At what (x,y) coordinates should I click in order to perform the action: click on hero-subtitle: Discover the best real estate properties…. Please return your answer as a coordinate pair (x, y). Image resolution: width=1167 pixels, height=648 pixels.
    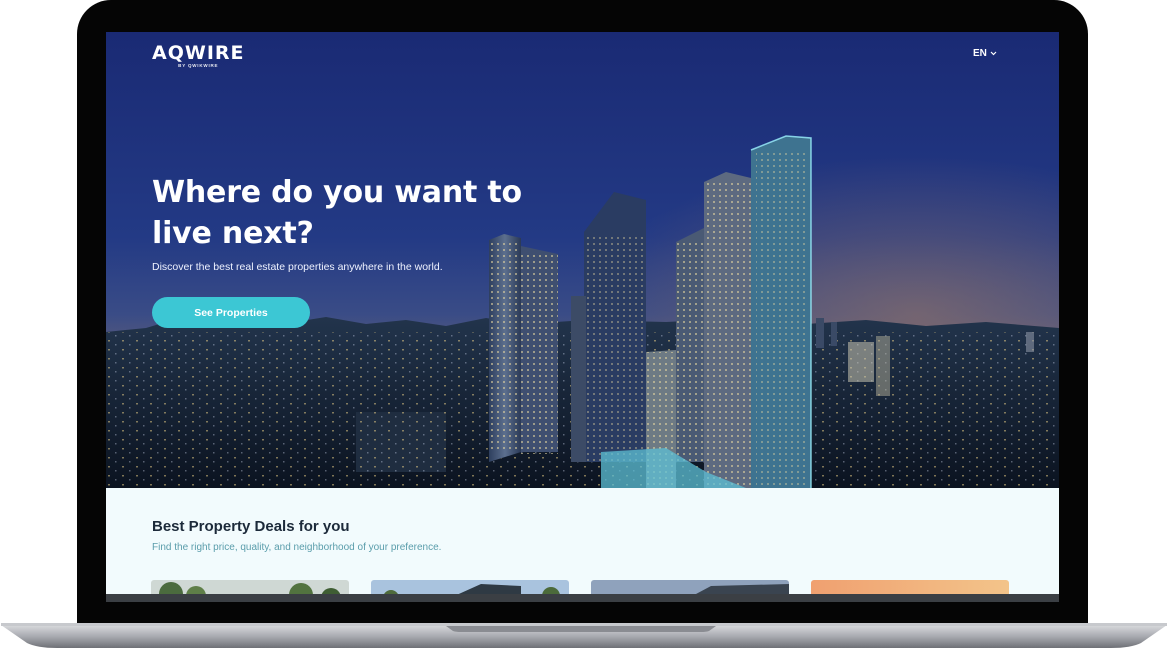
    Looking at the image, I should click on (297, 267).